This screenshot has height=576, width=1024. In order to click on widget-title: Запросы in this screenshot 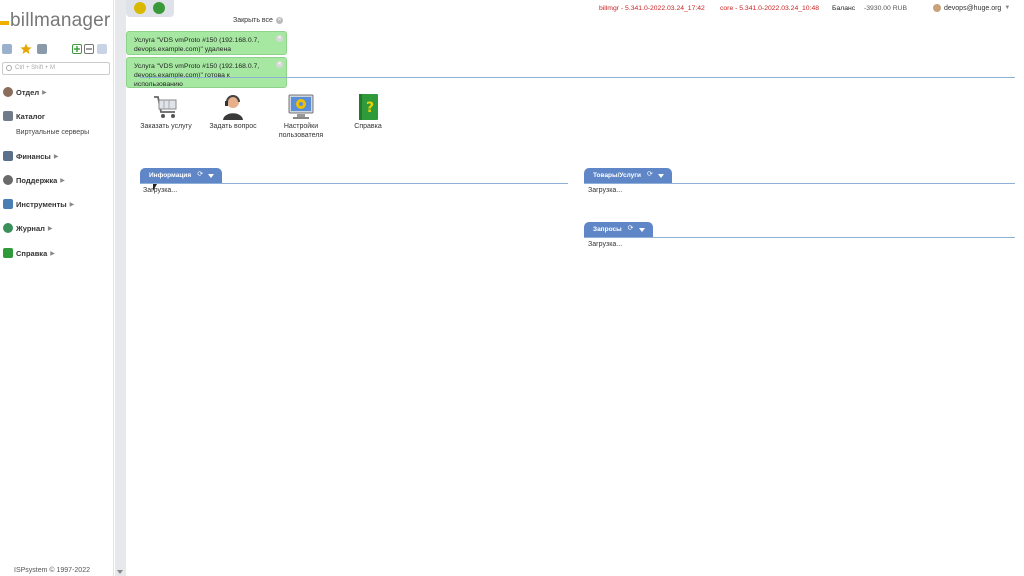, I will do `click(607, 229)`.